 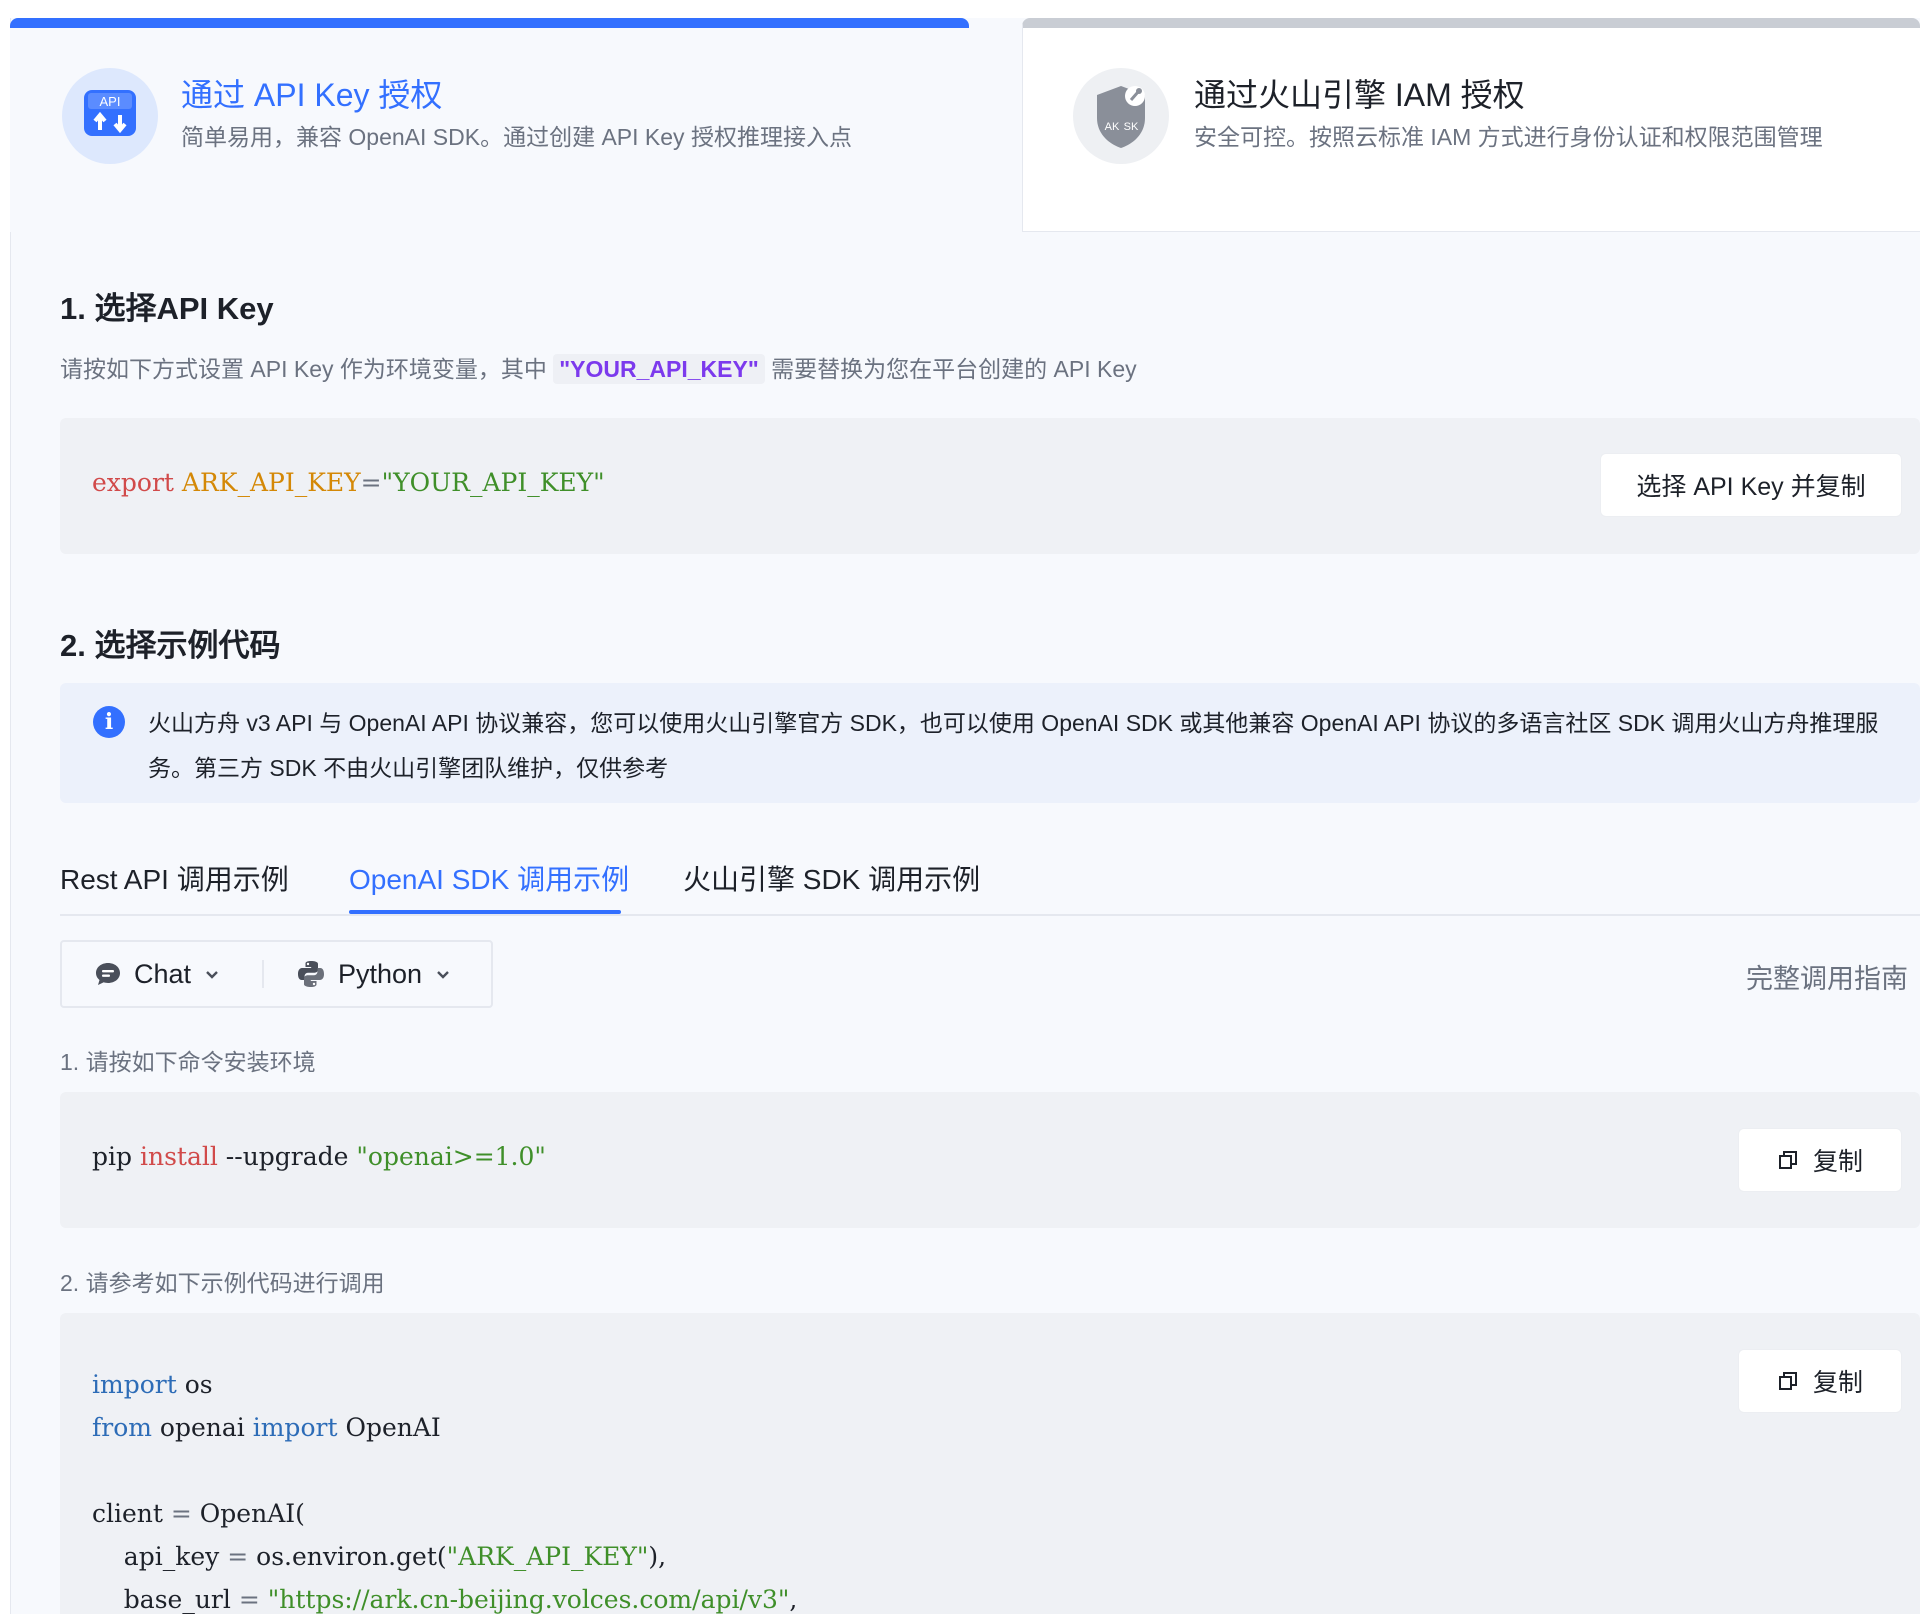 What do you see at coordinates (110, 116) in the screenshot?
I see `api-key-icon: API` at bounding box center [110, 116].